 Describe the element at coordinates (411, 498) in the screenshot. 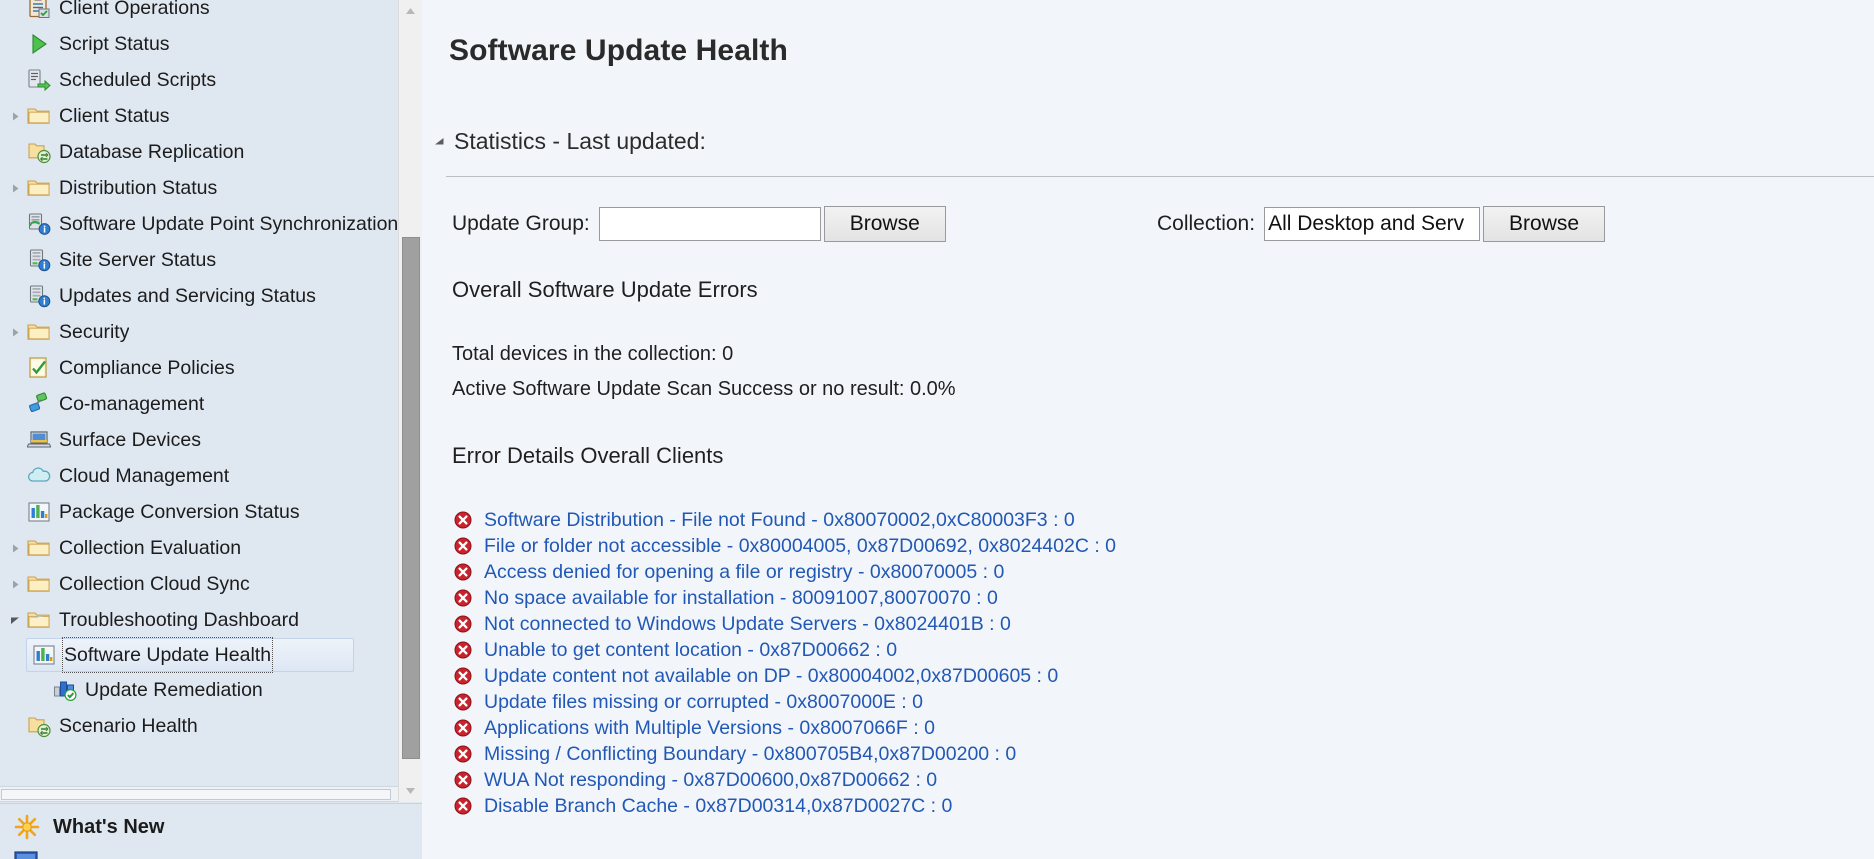

I see `sidebar-scrollbar-thumb` at that location.